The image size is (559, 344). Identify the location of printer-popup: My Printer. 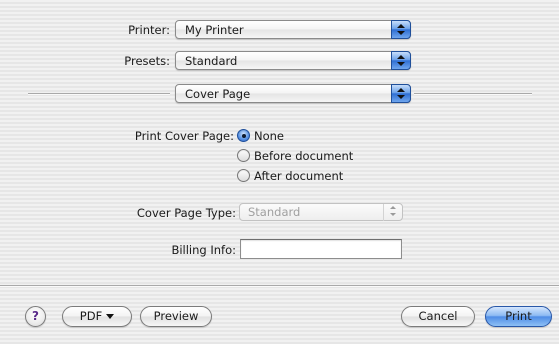
(293, 29).